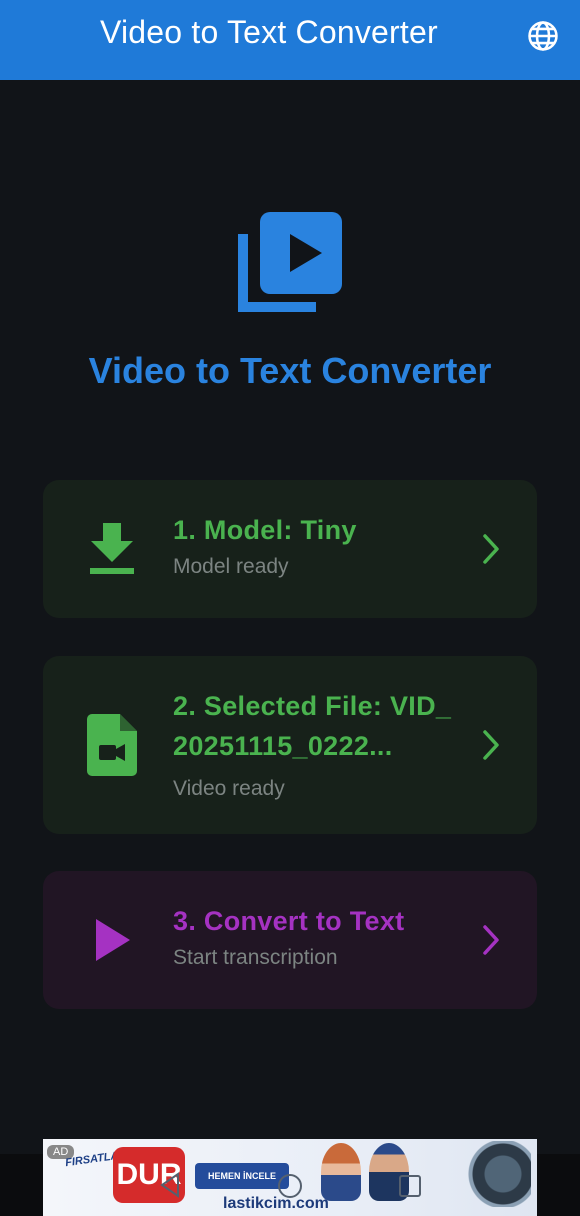  Describe the element at coordinates (496, 1174) in the screenshot. I see `ad-tyre-image` at that location.